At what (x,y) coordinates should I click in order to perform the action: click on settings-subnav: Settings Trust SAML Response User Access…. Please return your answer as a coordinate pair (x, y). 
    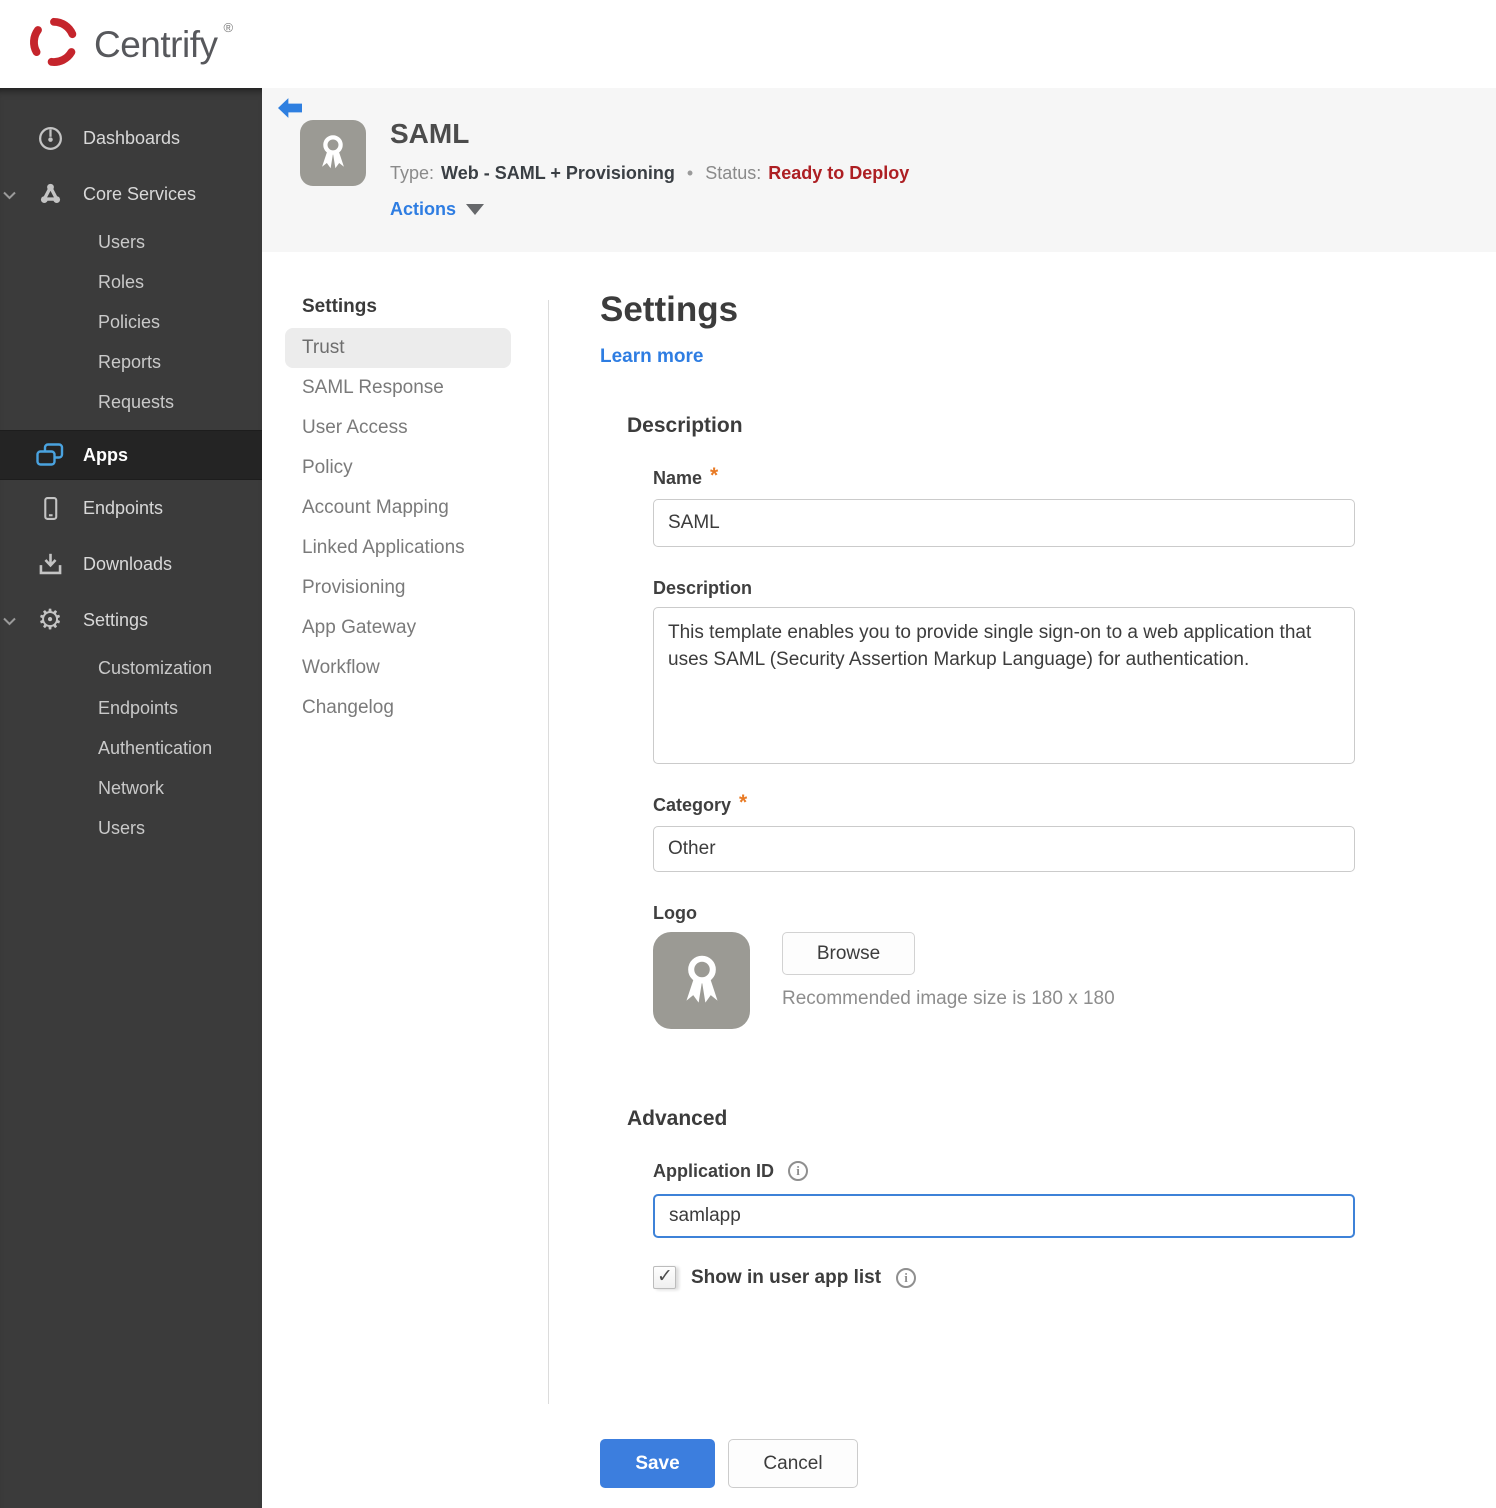
    Looking at the image, I should click on (398, 512).